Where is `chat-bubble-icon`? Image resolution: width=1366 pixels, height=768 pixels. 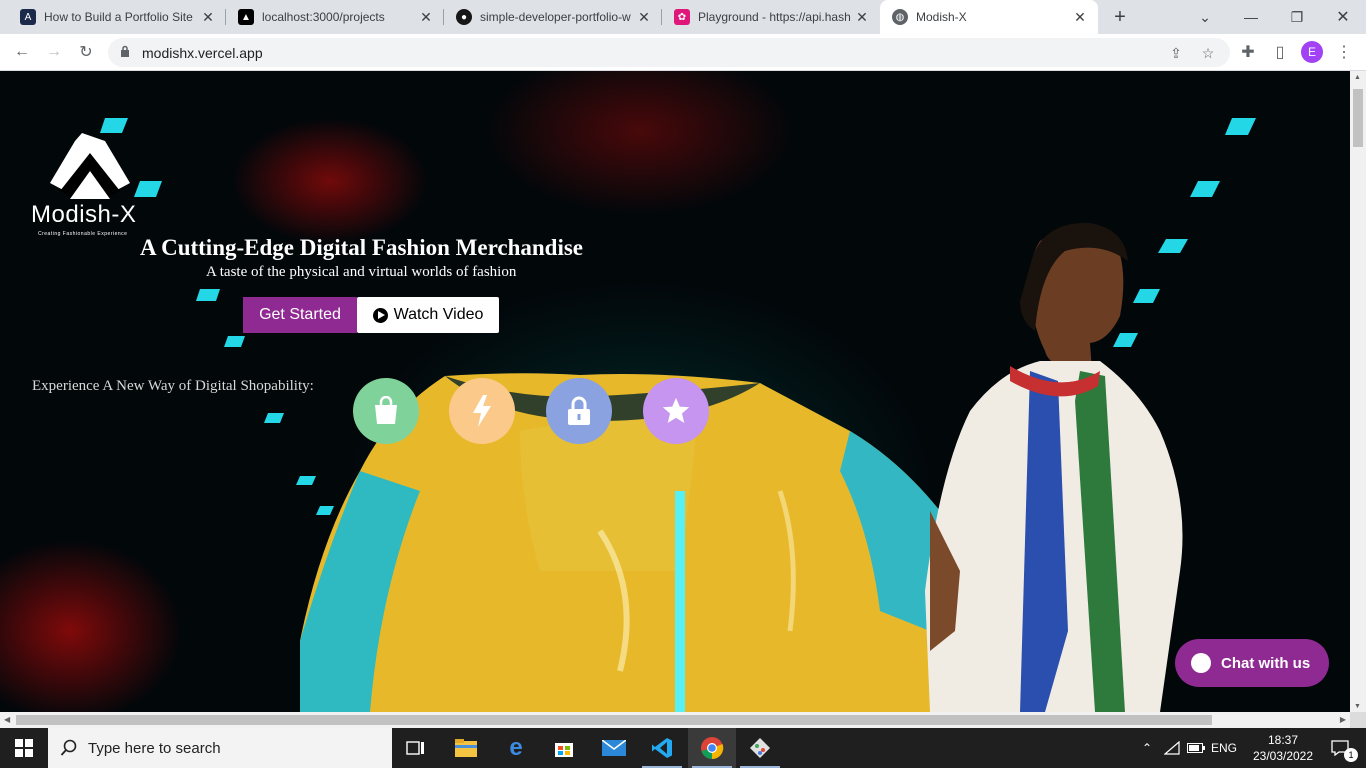
chat-bubble-icon is located at coordinates (1201, 663).